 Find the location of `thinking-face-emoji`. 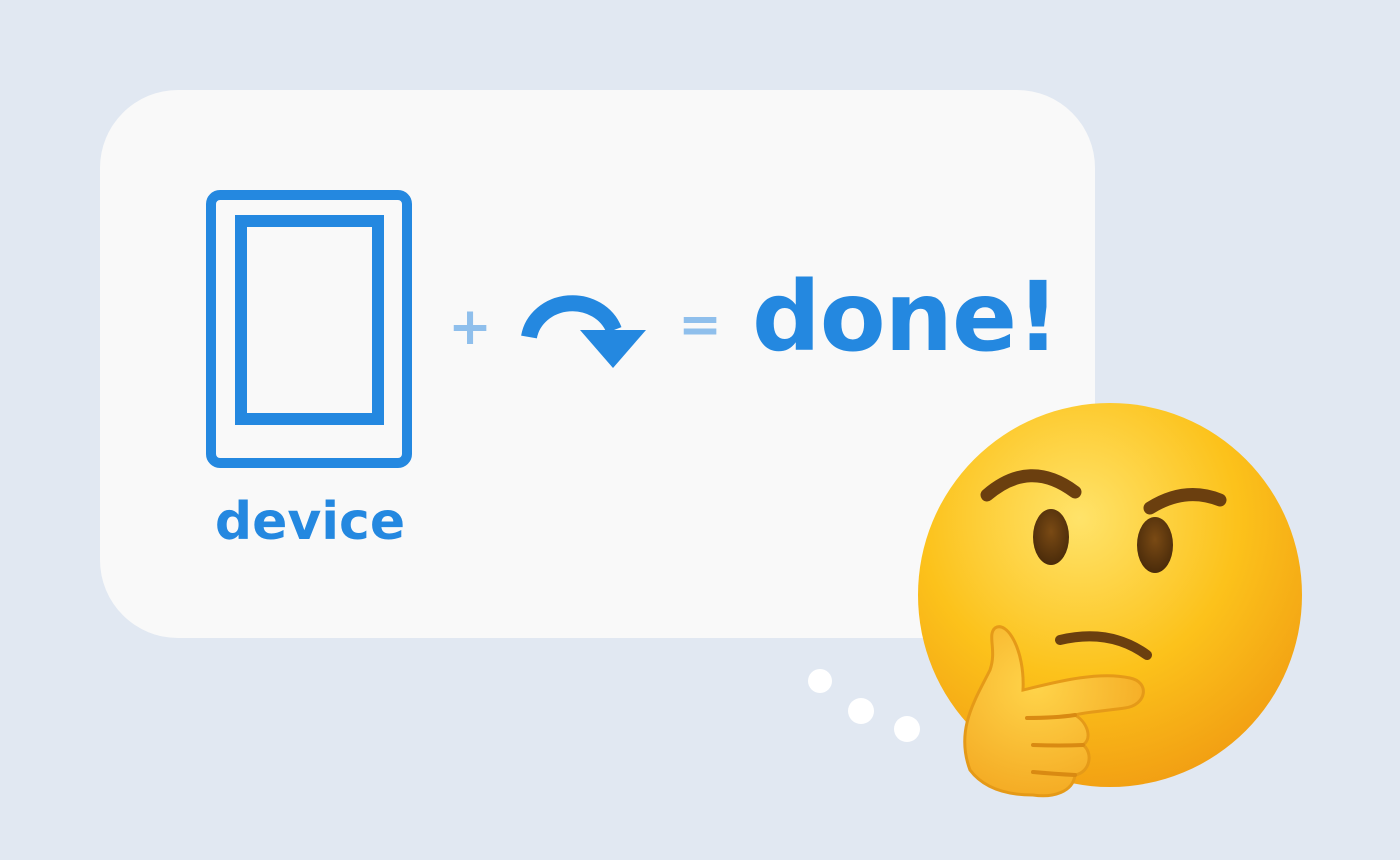

thinking-face-emoji is located at coordinates (1110, 600).